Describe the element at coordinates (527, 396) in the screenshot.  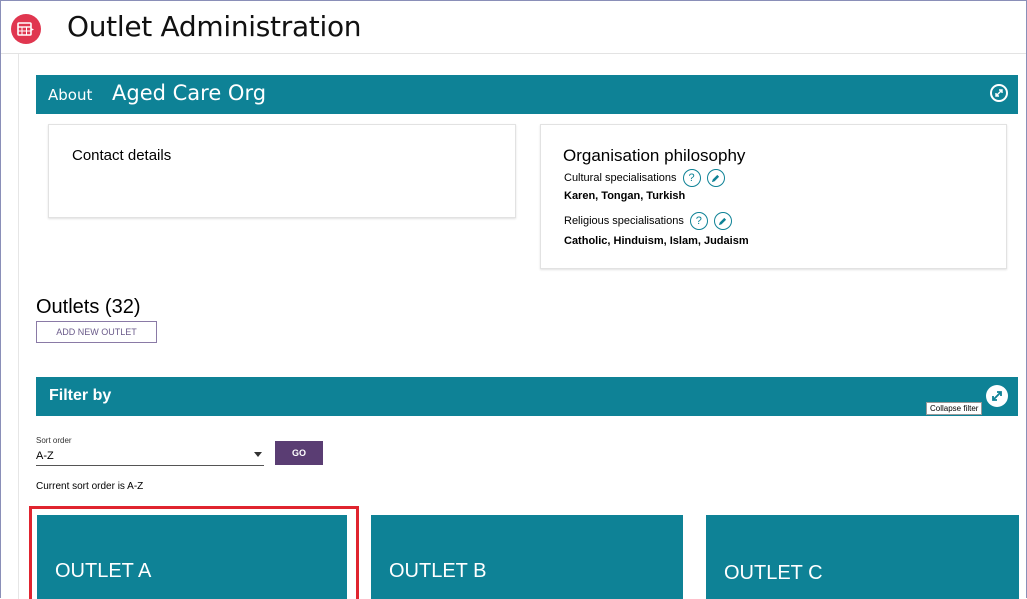
I see `filter-header-bar: Filter by` at that location.